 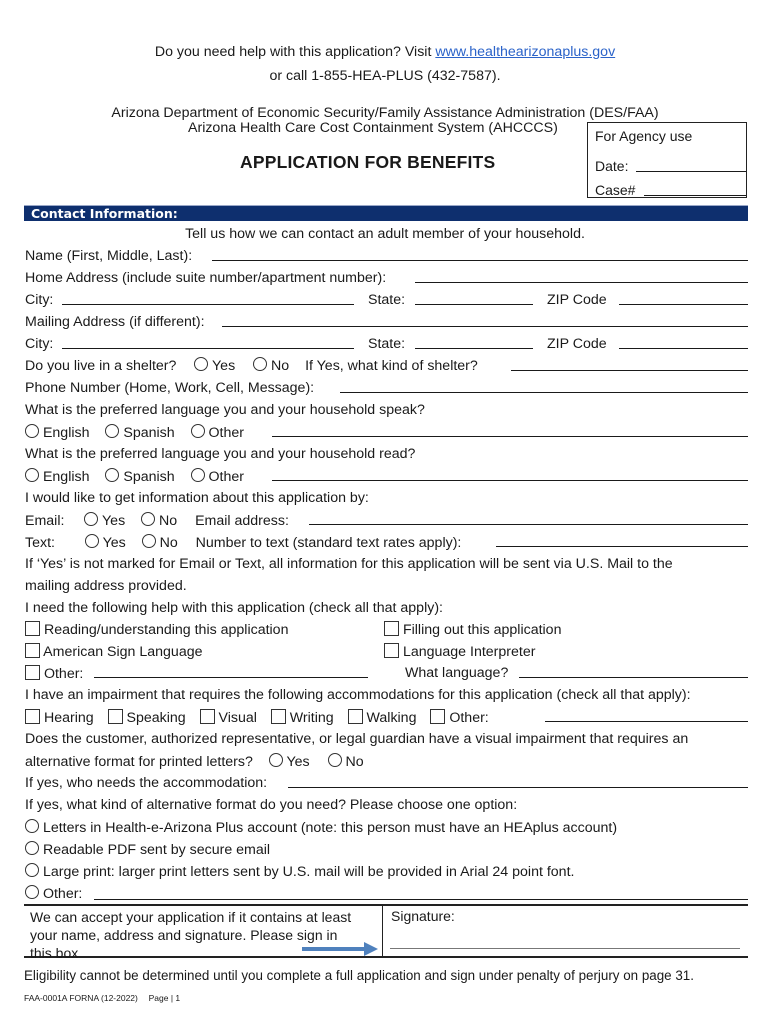 What do you see at coordinates (275, 760) in the screenshot?
I see `visual-yes-radio` at bounding box center [275, 760].